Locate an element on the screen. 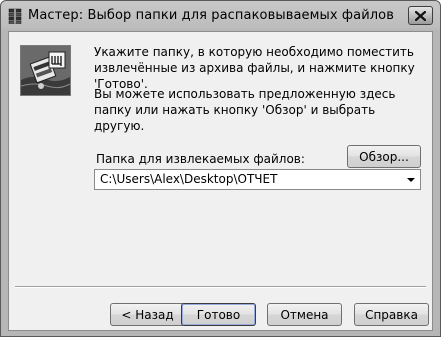 The image size is (441, 337). close-icon is located at coordinates (420, 15).